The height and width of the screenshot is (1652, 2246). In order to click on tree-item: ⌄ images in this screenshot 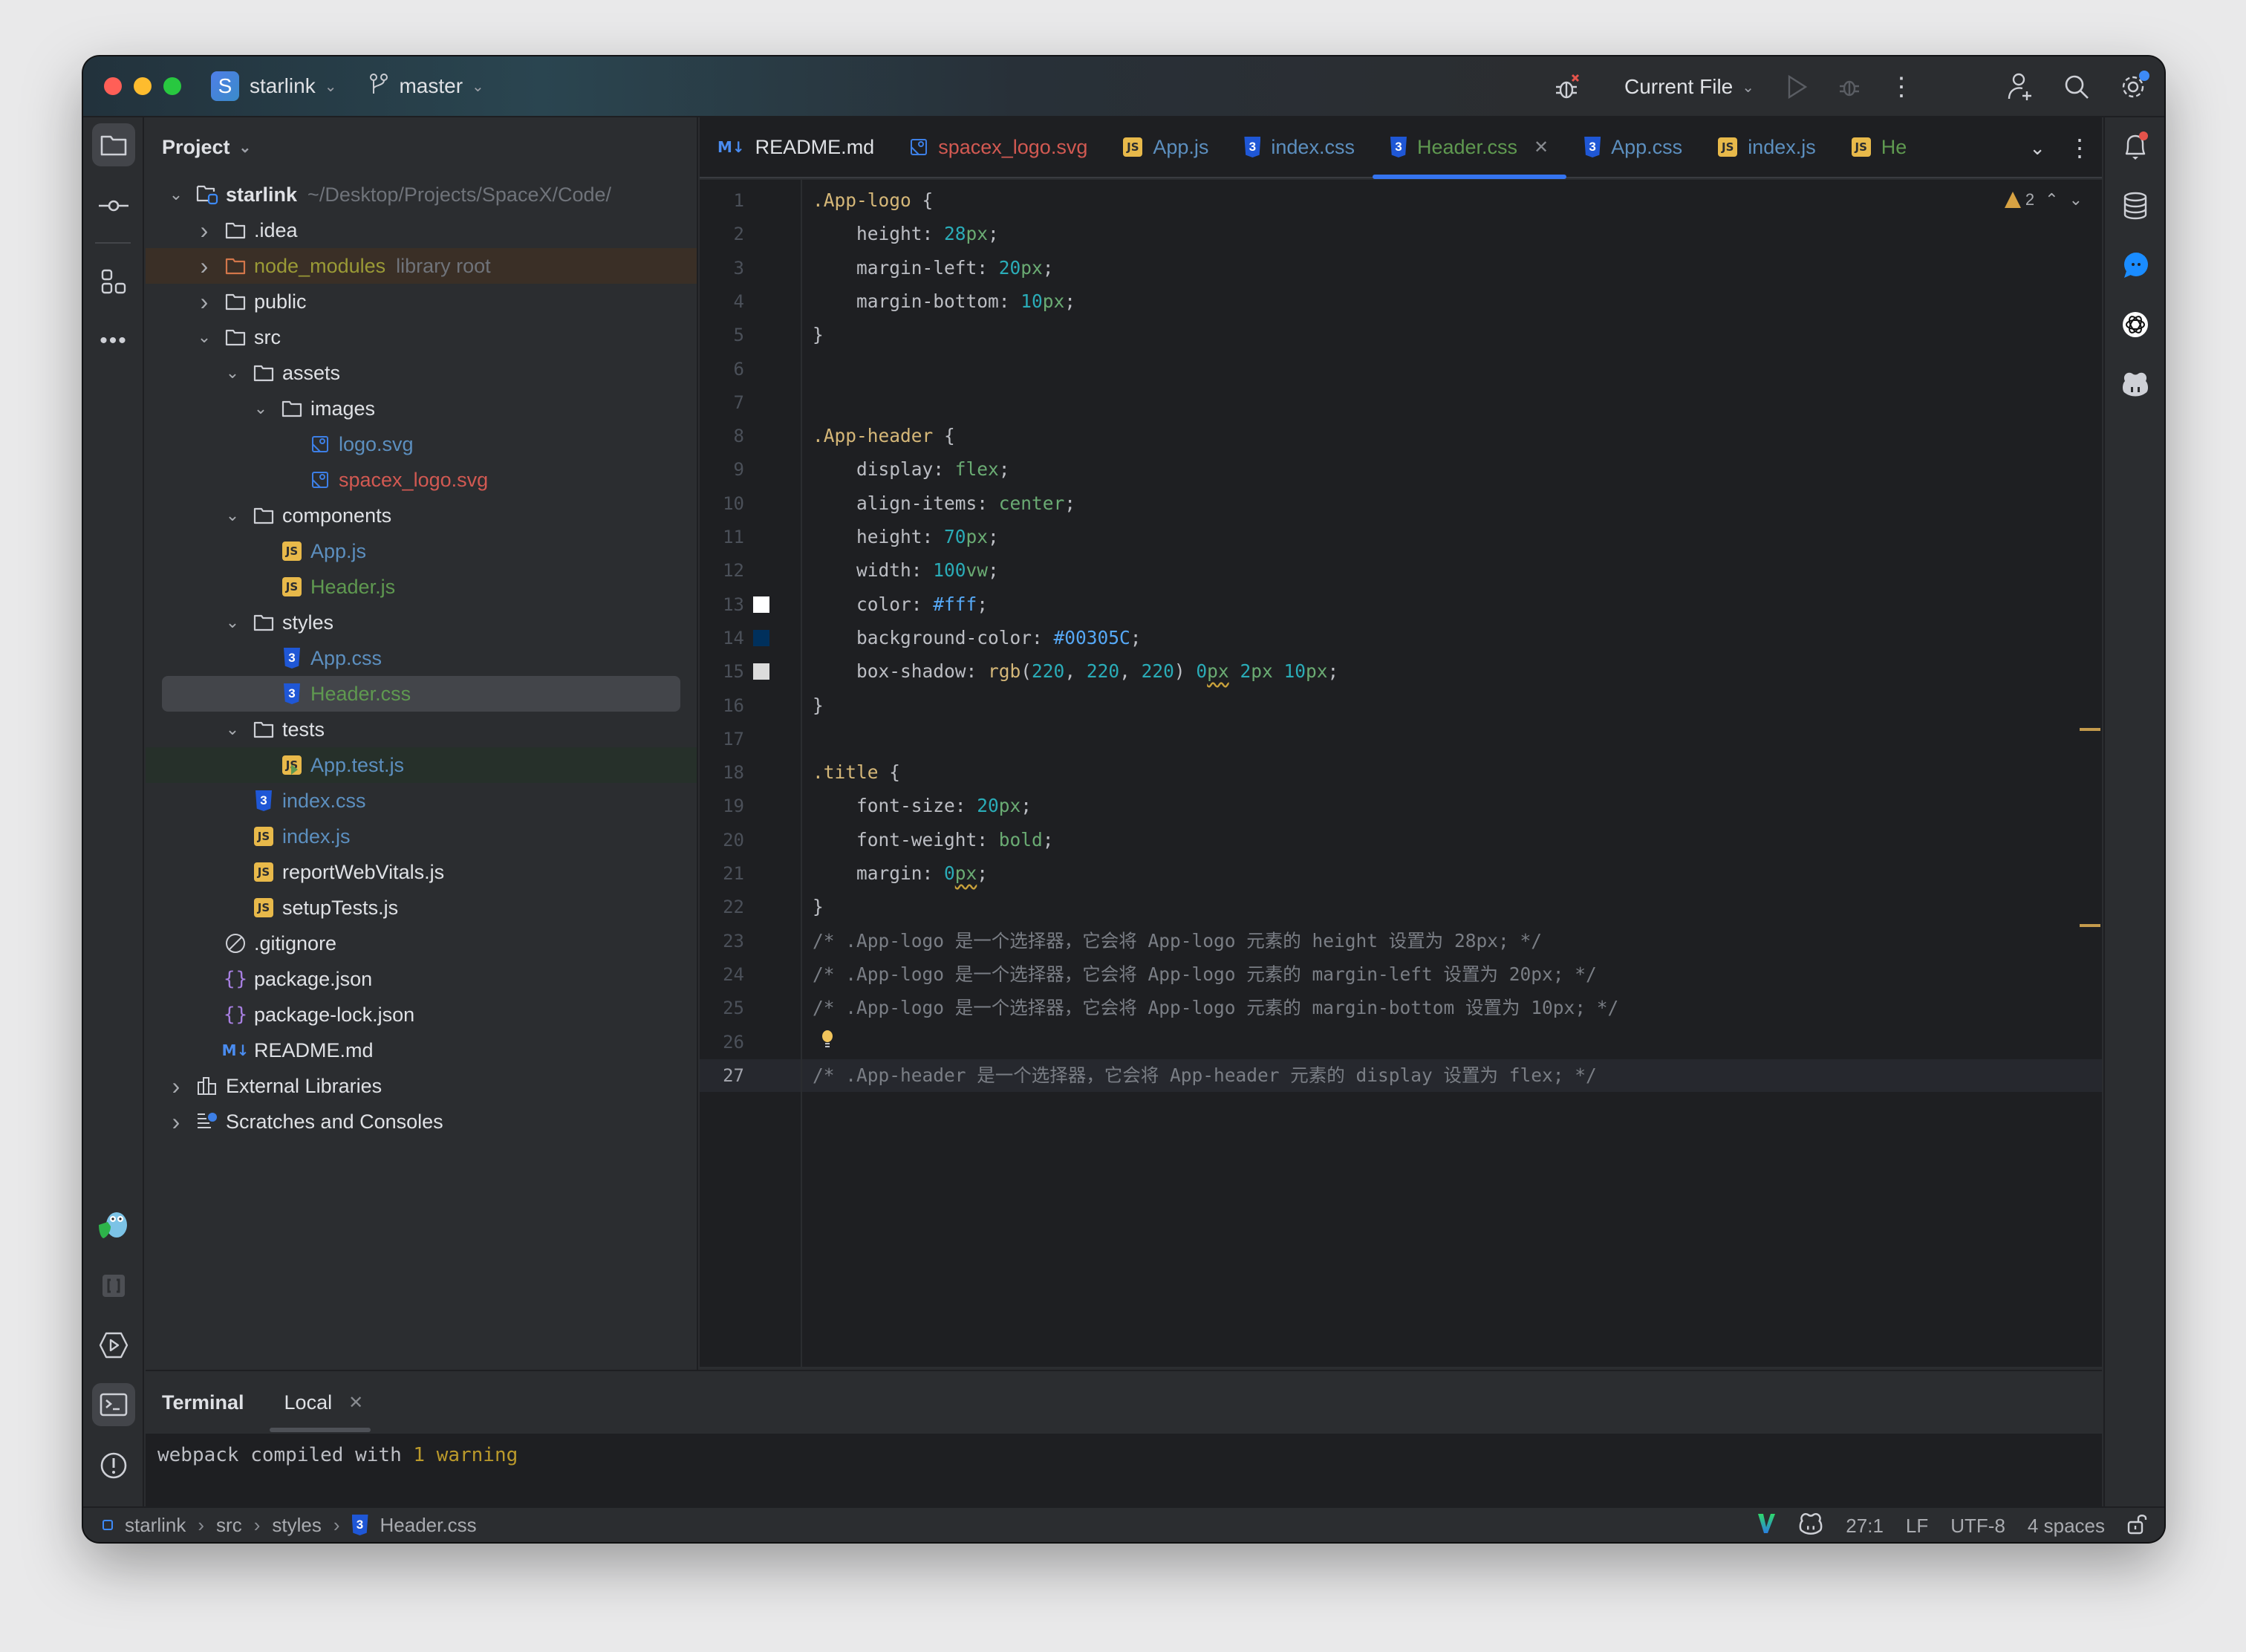, I will do `click(421, 408)`.